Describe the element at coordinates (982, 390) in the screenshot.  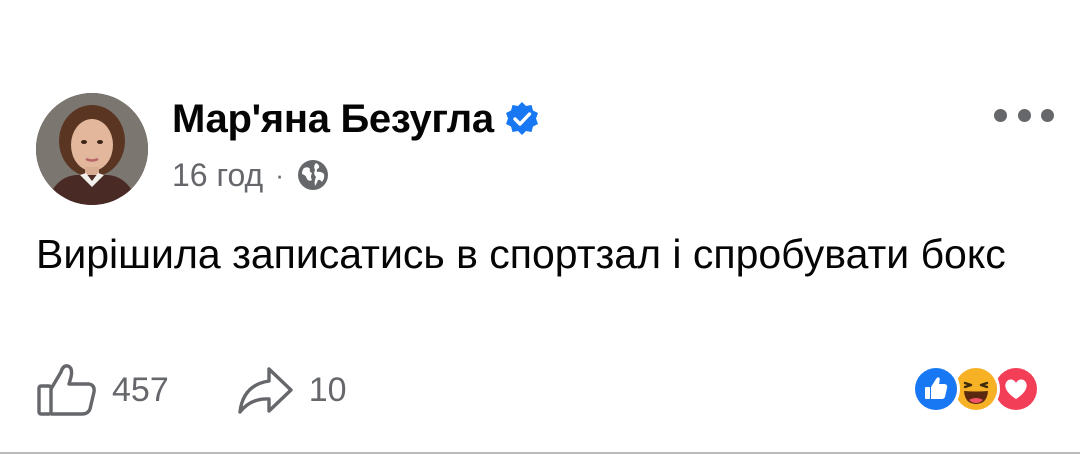
I see `reactions-summary` at that location.